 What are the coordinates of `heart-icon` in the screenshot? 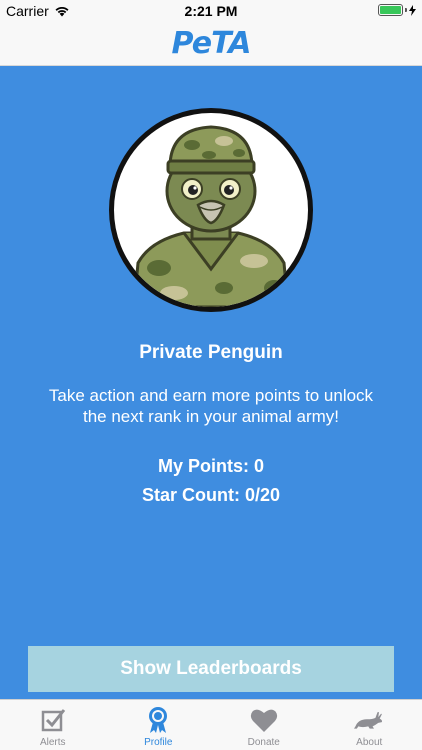 It's located at (264, 720).